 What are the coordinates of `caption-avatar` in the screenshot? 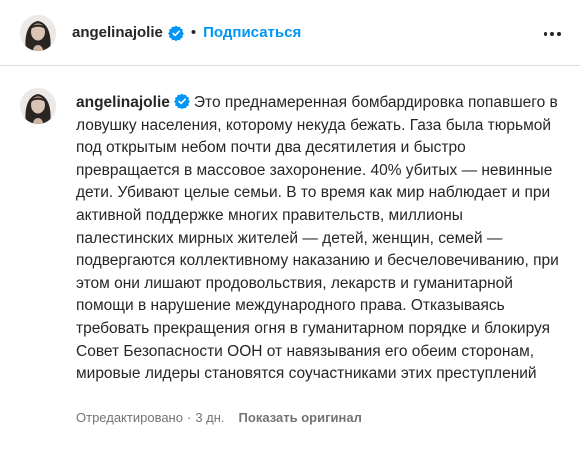 It's located at (38, 106).